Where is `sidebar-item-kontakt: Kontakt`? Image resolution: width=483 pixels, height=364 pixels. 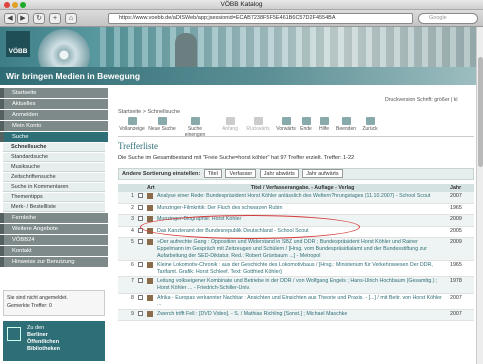
sidebar-item-kontakt: Kontakt is located at coordinates (54, 251).